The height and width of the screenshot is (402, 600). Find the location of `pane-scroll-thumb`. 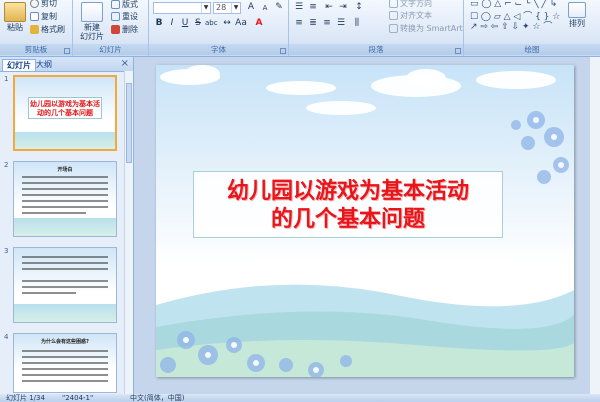

pane-scroll-thumb is located at coordinates (129, 123).